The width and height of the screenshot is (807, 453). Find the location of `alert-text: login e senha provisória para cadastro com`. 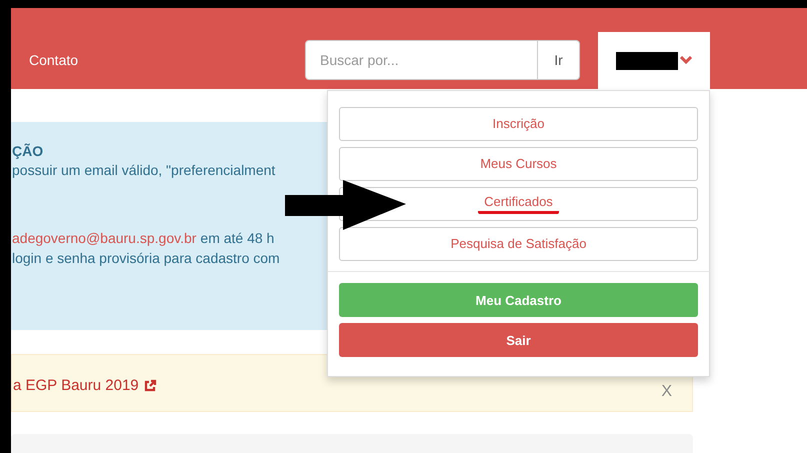

alert-text: login e senha provisória para cadastro com is located at coordinates (146, 258).